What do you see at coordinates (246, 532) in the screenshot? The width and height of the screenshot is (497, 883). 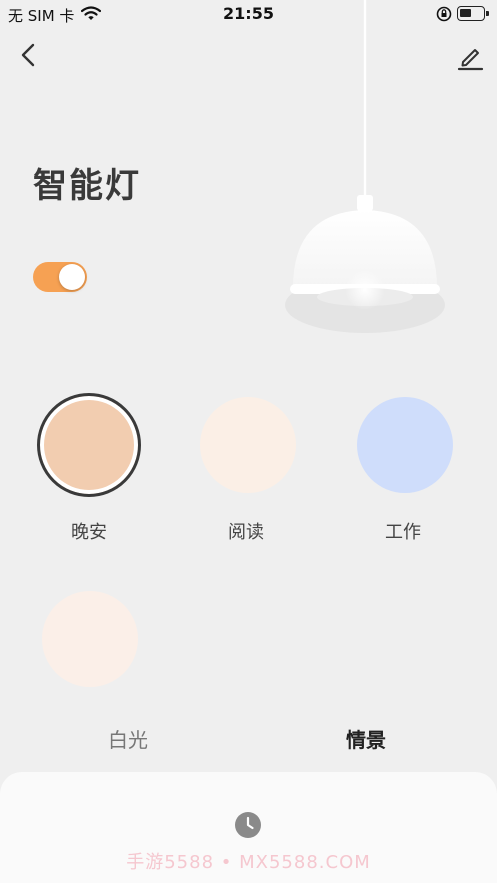 I see `scene-reading-label: 阅读` at bounding box center [246, 532].